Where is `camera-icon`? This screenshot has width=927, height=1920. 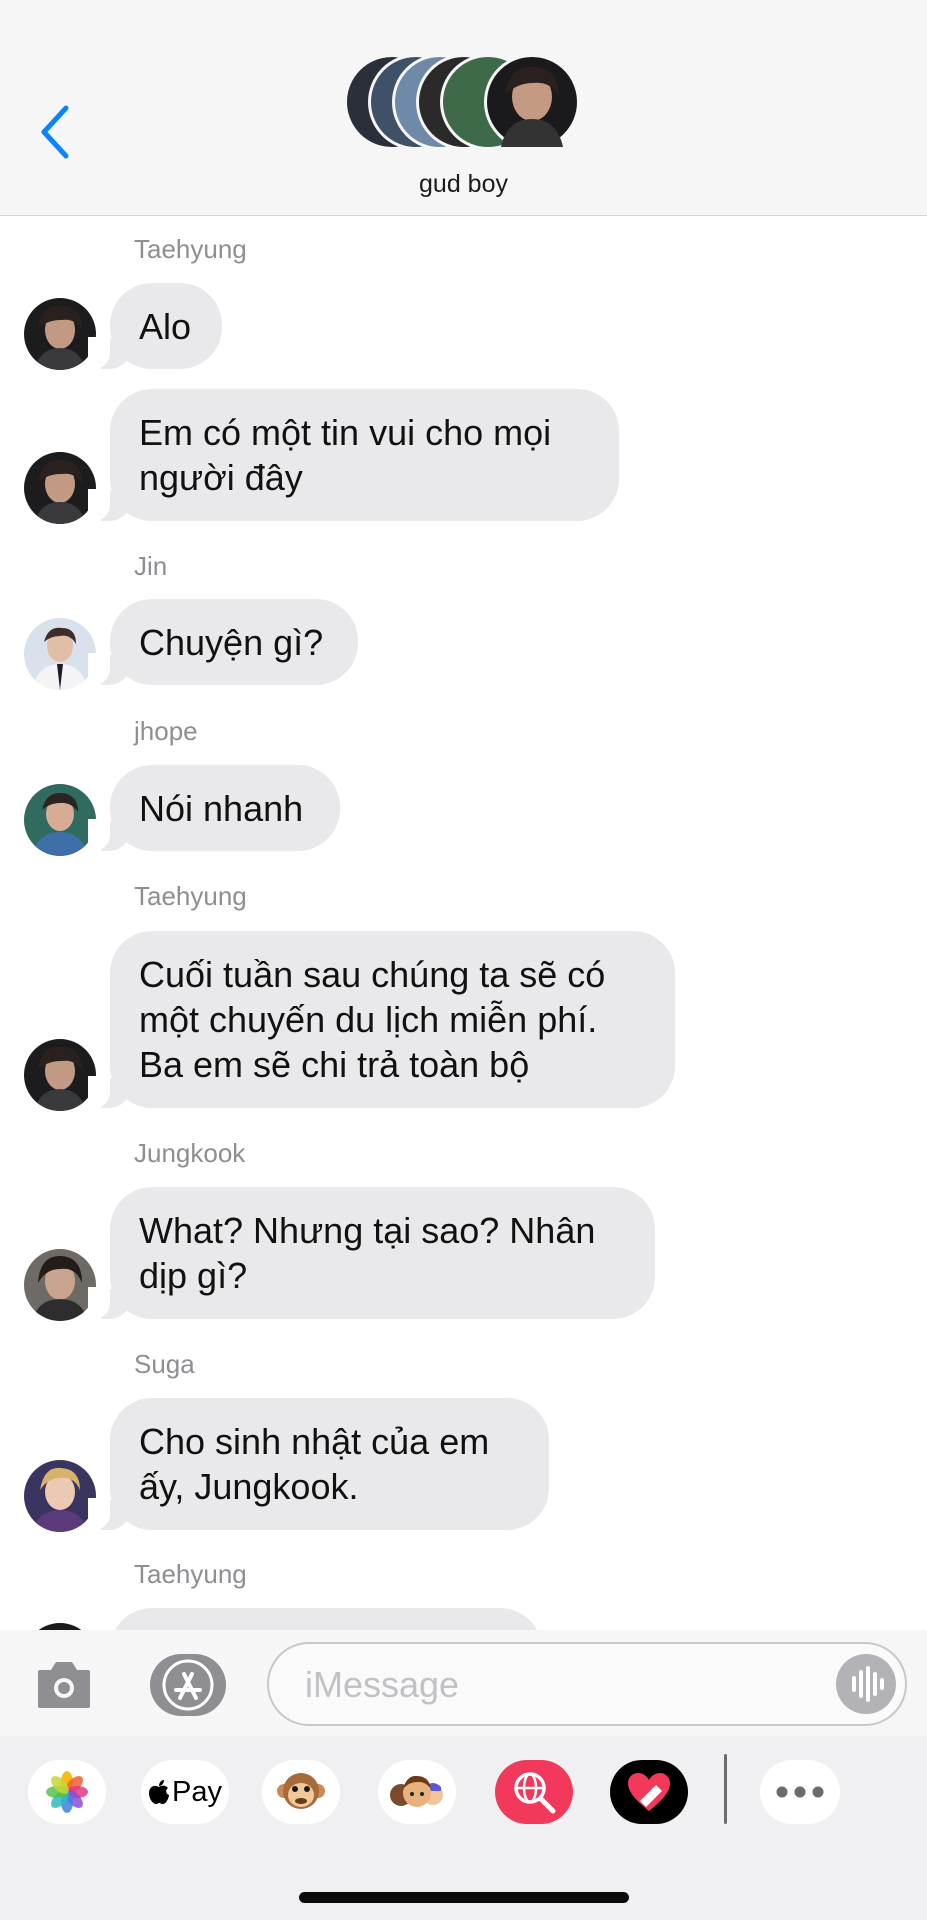 camera-icon is located at coordinates (64, 1685).